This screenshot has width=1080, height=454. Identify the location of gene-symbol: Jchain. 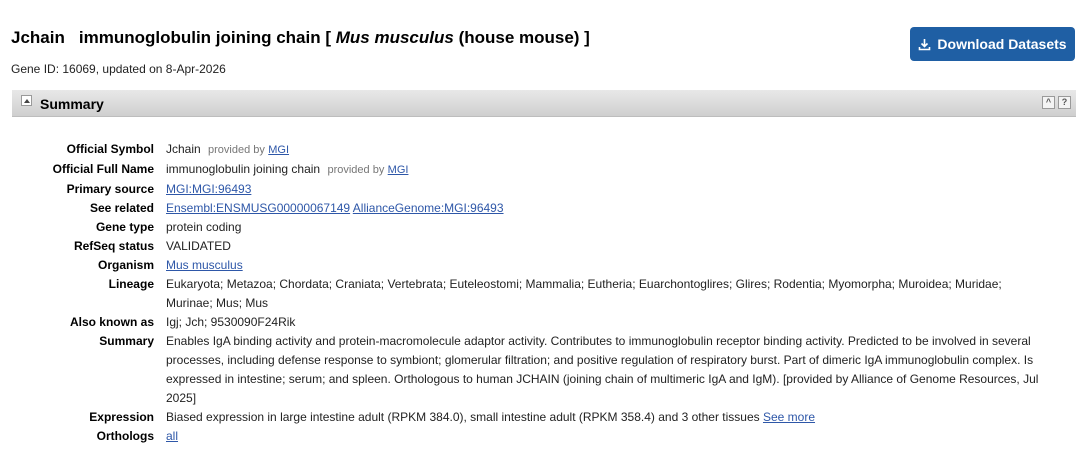
(38, 37).